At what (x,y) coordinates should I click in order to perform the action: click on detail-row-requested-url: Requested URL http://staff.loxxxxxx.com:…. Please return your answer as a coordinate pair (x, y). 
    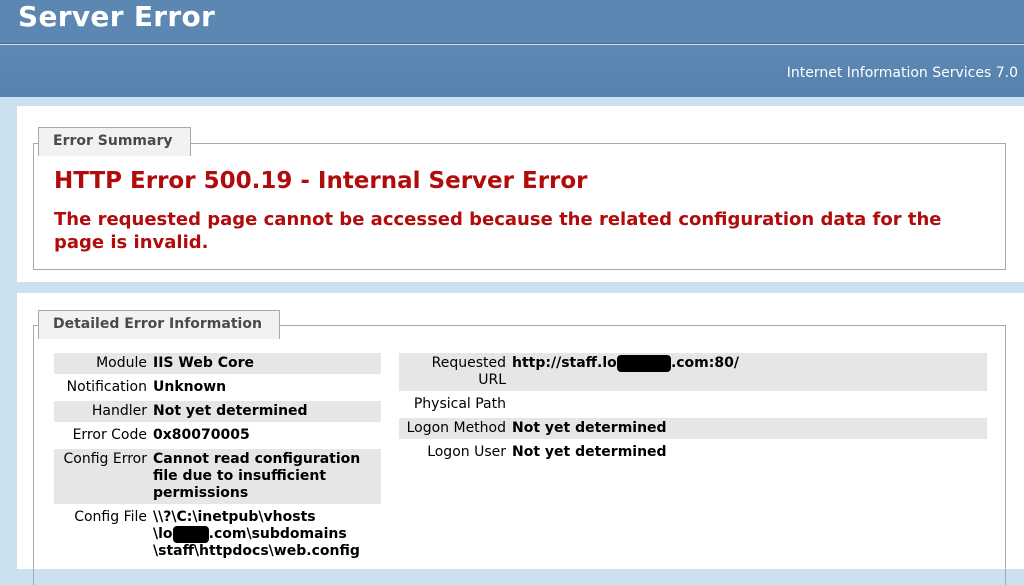
    Looking at the image, I should click on (693, 372).